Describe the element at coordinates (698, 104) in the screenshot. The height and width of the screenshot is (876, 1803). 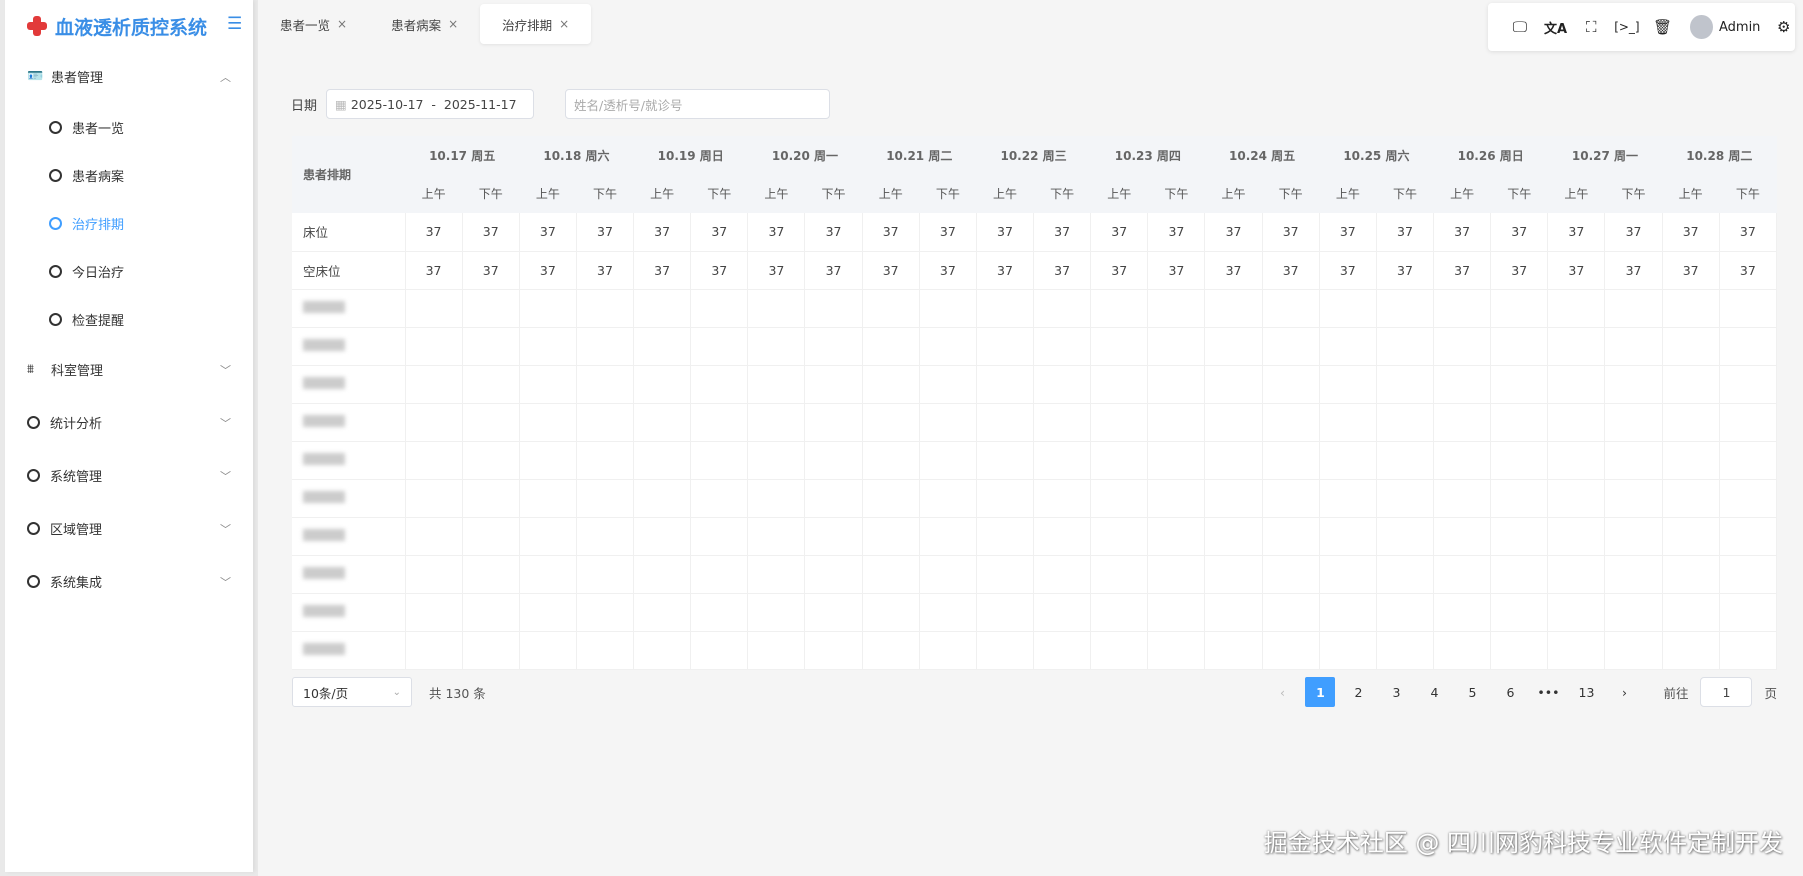
I see `search-input: 姓名/透析号/就诊号` at that location.